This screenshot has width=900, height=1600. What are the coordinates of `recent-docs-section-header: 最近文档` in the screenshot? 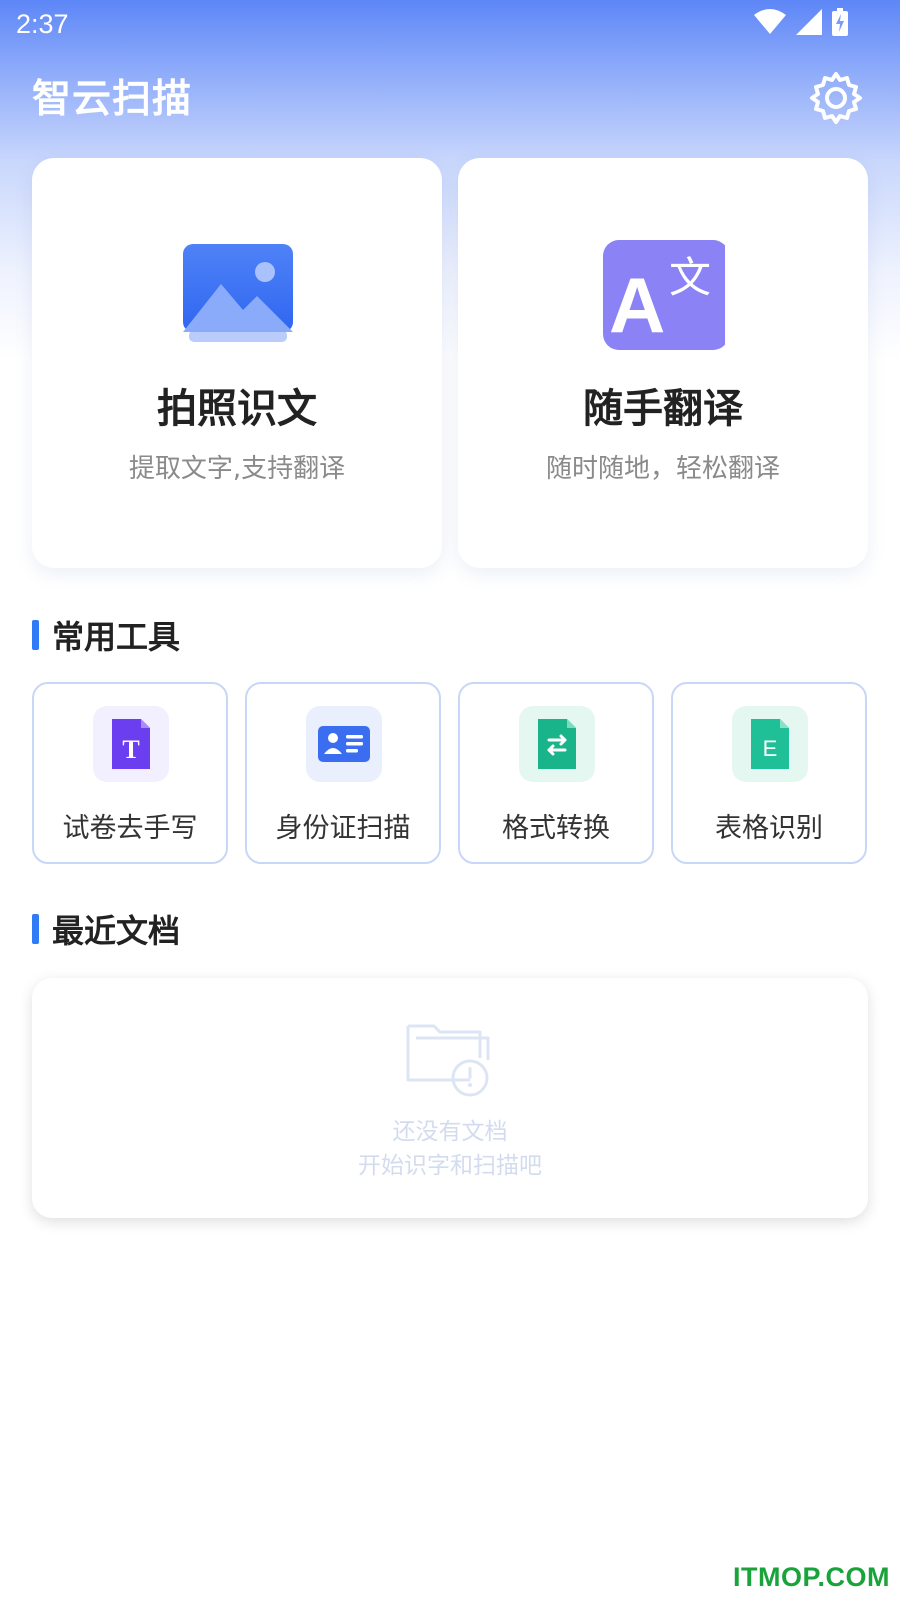 It's located at (106, 929).